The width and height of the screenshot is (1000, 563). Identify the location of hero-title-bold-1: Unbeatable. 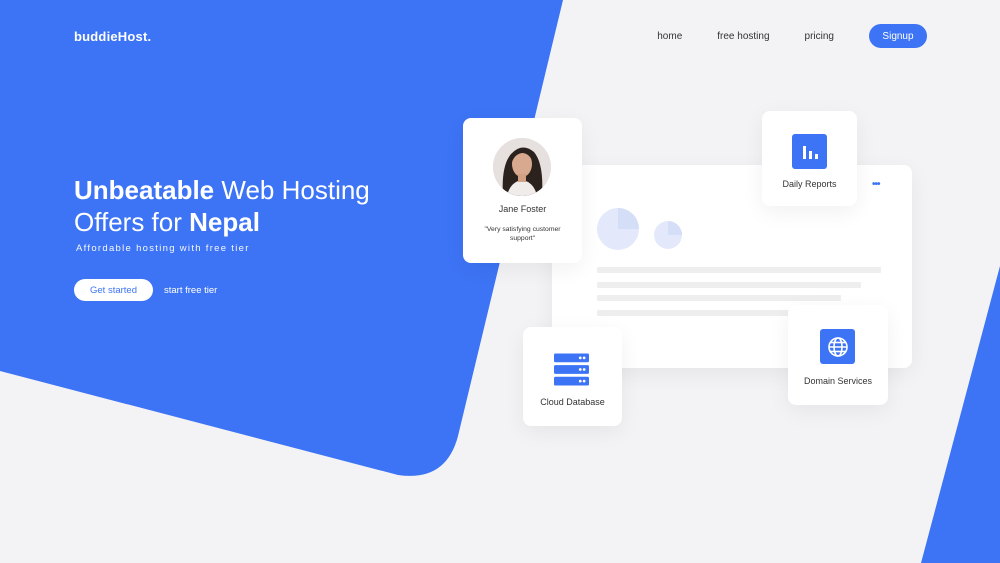
(144, 190).